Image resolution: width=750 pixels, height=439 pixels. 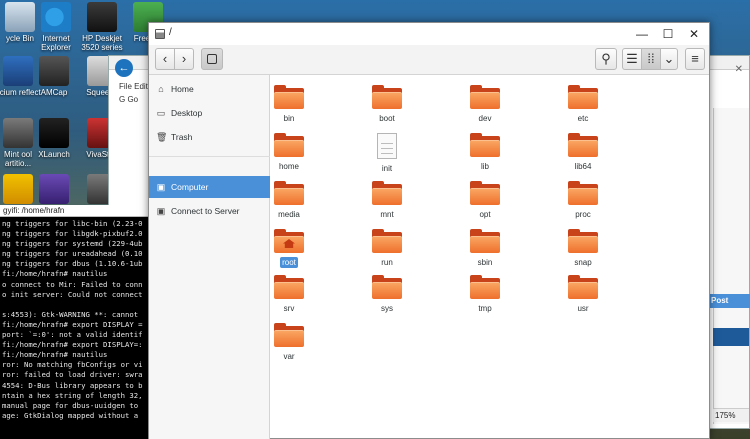 I want to click on post-button: Post, so click(x=728, y=301).